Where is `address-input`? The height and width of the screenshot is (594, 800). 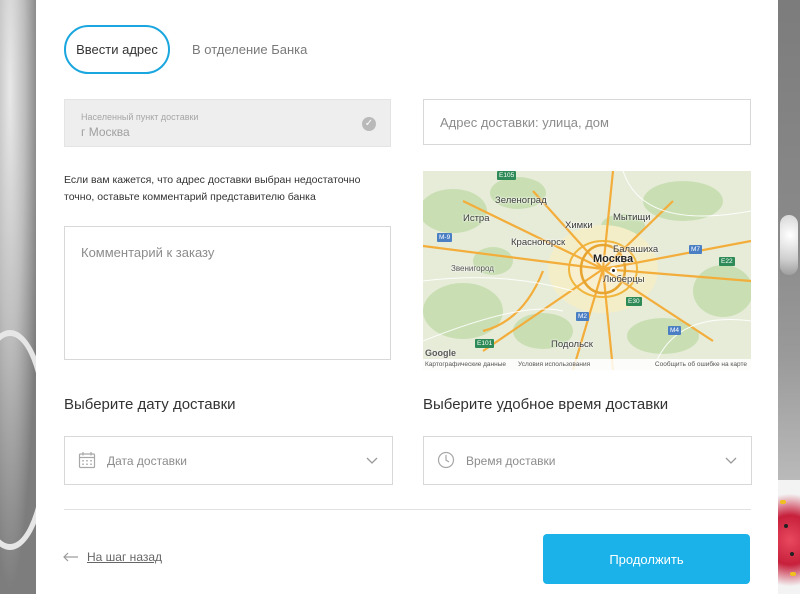 address-input is located at coordinates (587, 122).